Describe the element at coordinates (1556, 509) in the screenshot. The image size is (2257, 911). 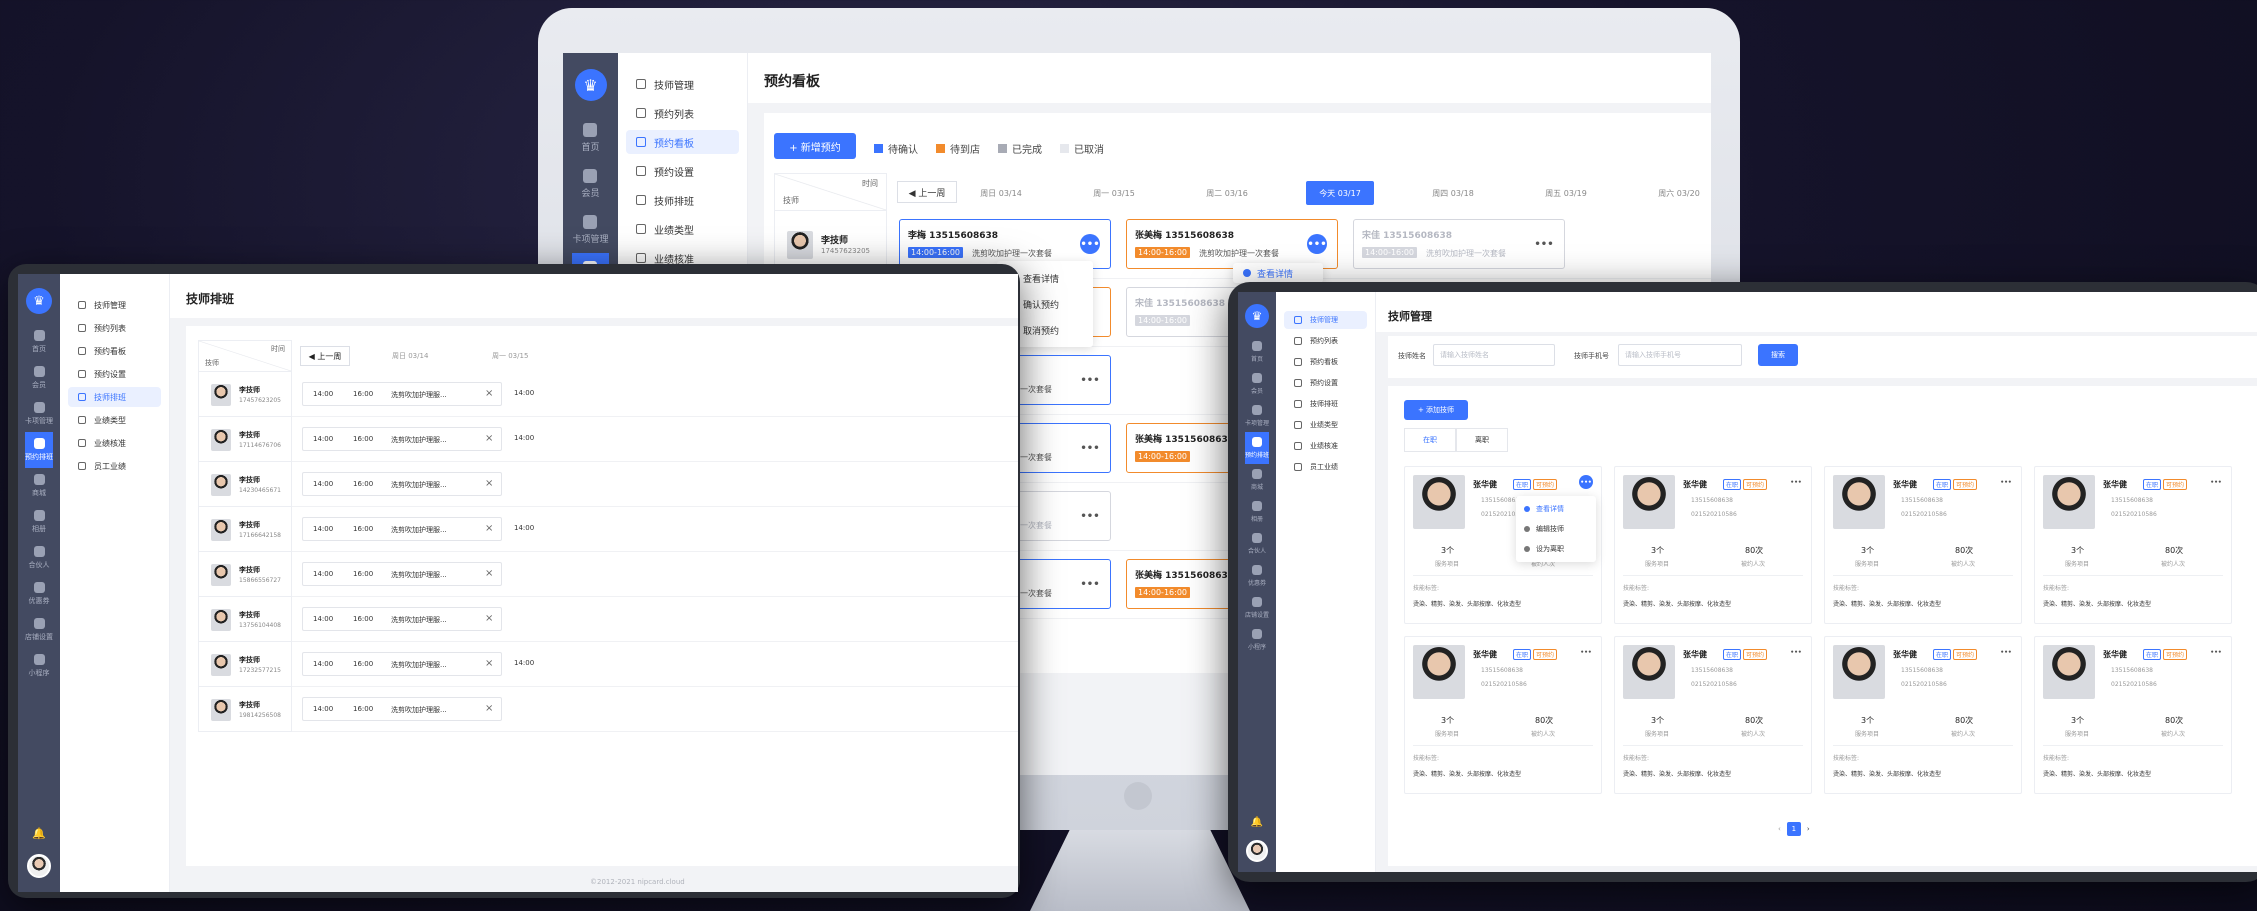
I see `menu-item-1: 查看详情` at that location.